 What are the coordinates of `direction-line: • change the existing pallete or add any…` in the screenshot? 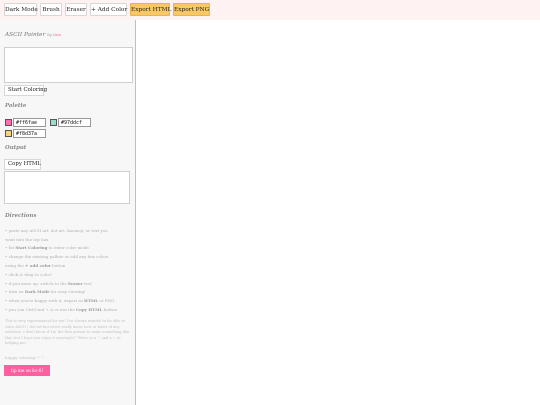 It's located at (57, 256).